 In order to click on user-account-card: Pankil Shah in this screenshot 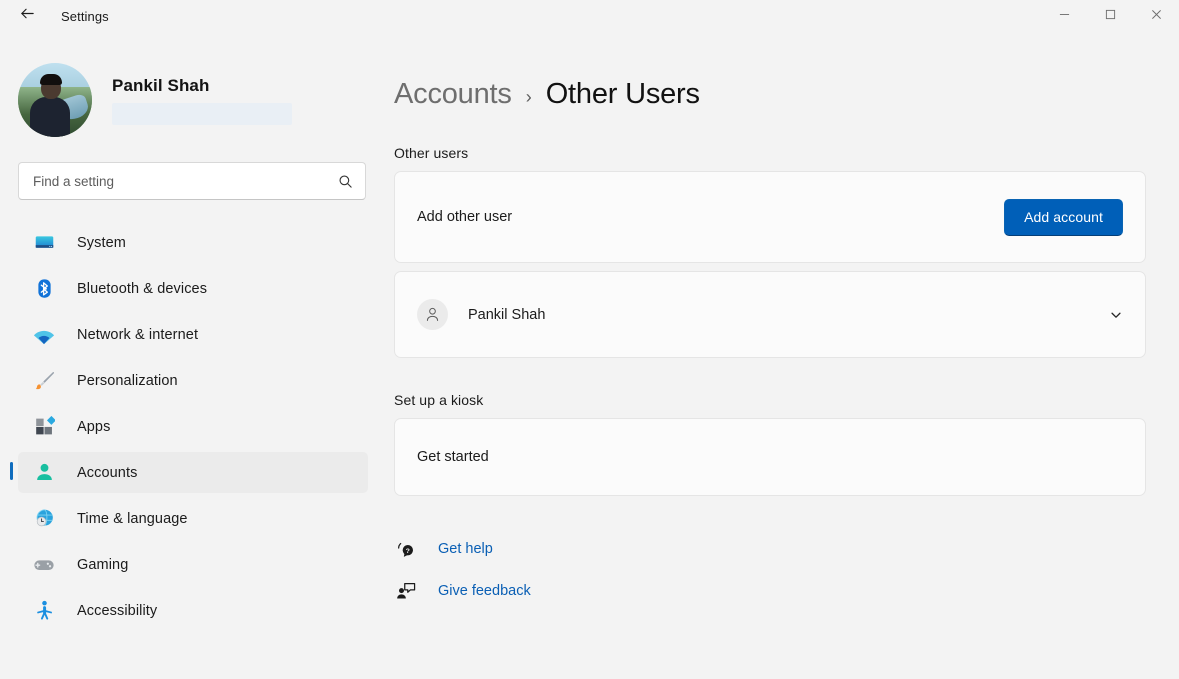, I will do `click(770, 314)`.